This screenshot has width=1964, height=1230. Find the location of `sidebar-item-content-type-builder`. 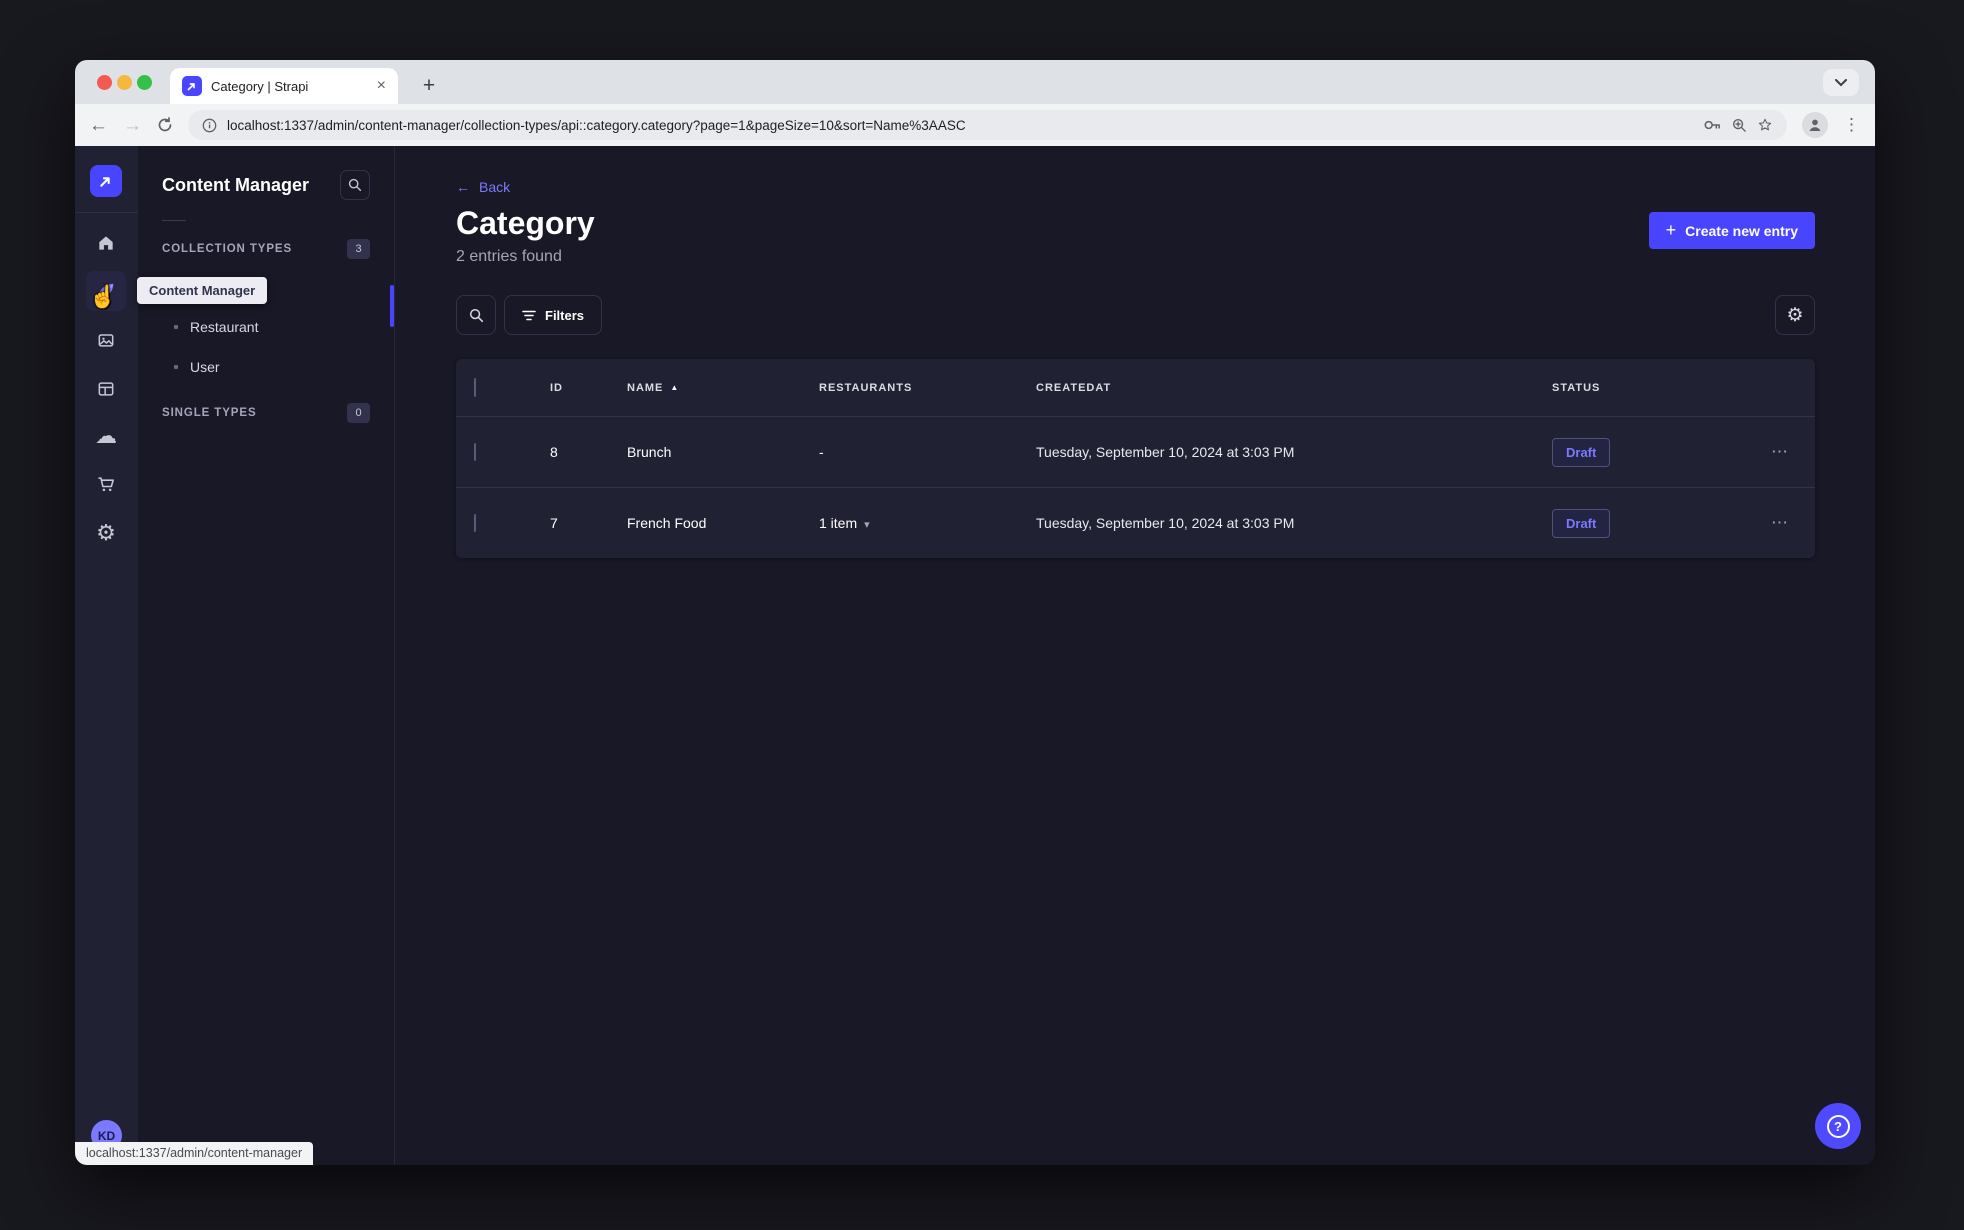

sidebar-item-content-type-builder is located at coordinates (106, 389).